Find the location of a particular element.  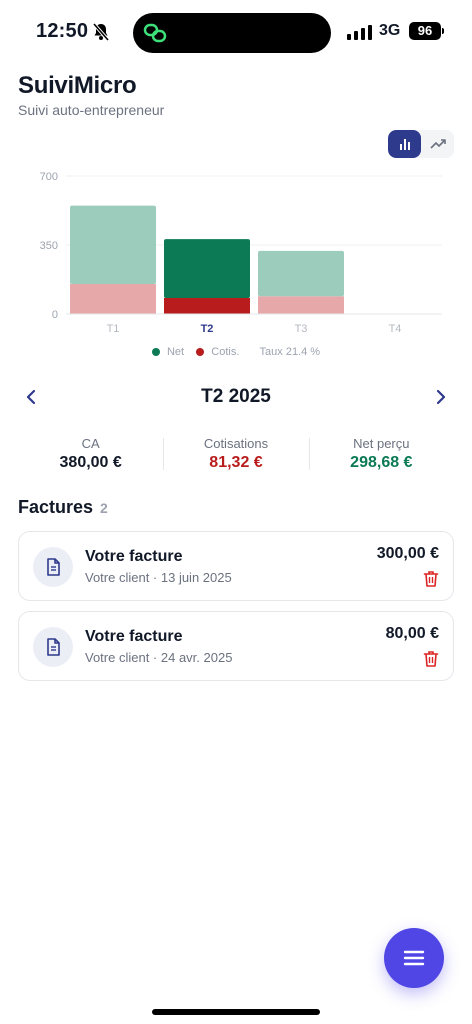

summary-ca: CA 380,00 € is located at coordinates (90, 456).